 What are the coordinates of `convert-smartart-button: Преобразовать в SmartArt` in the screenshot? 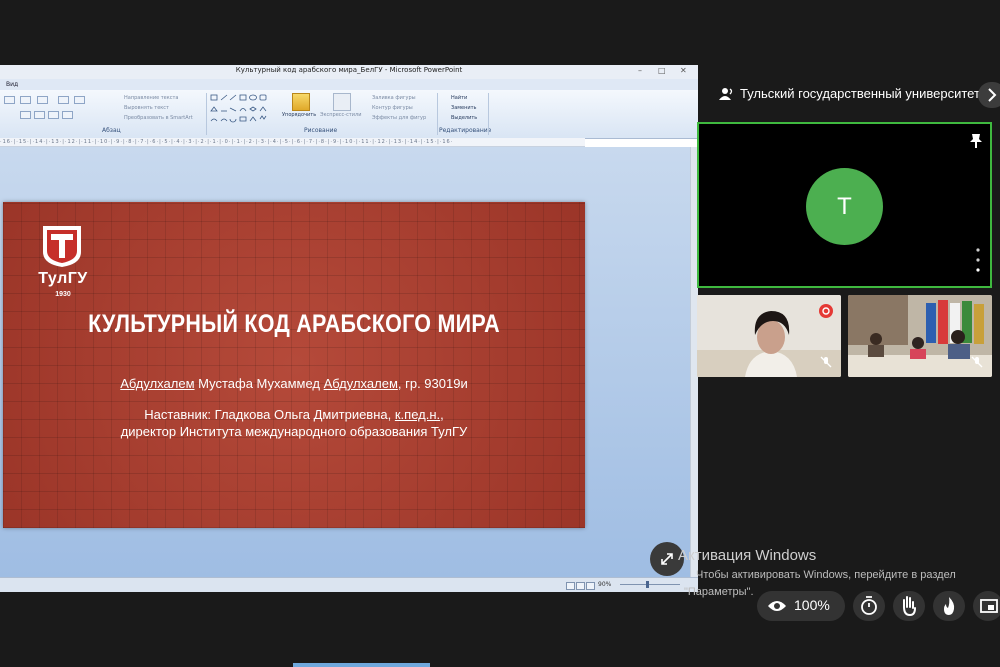 It's located at (158, 118).